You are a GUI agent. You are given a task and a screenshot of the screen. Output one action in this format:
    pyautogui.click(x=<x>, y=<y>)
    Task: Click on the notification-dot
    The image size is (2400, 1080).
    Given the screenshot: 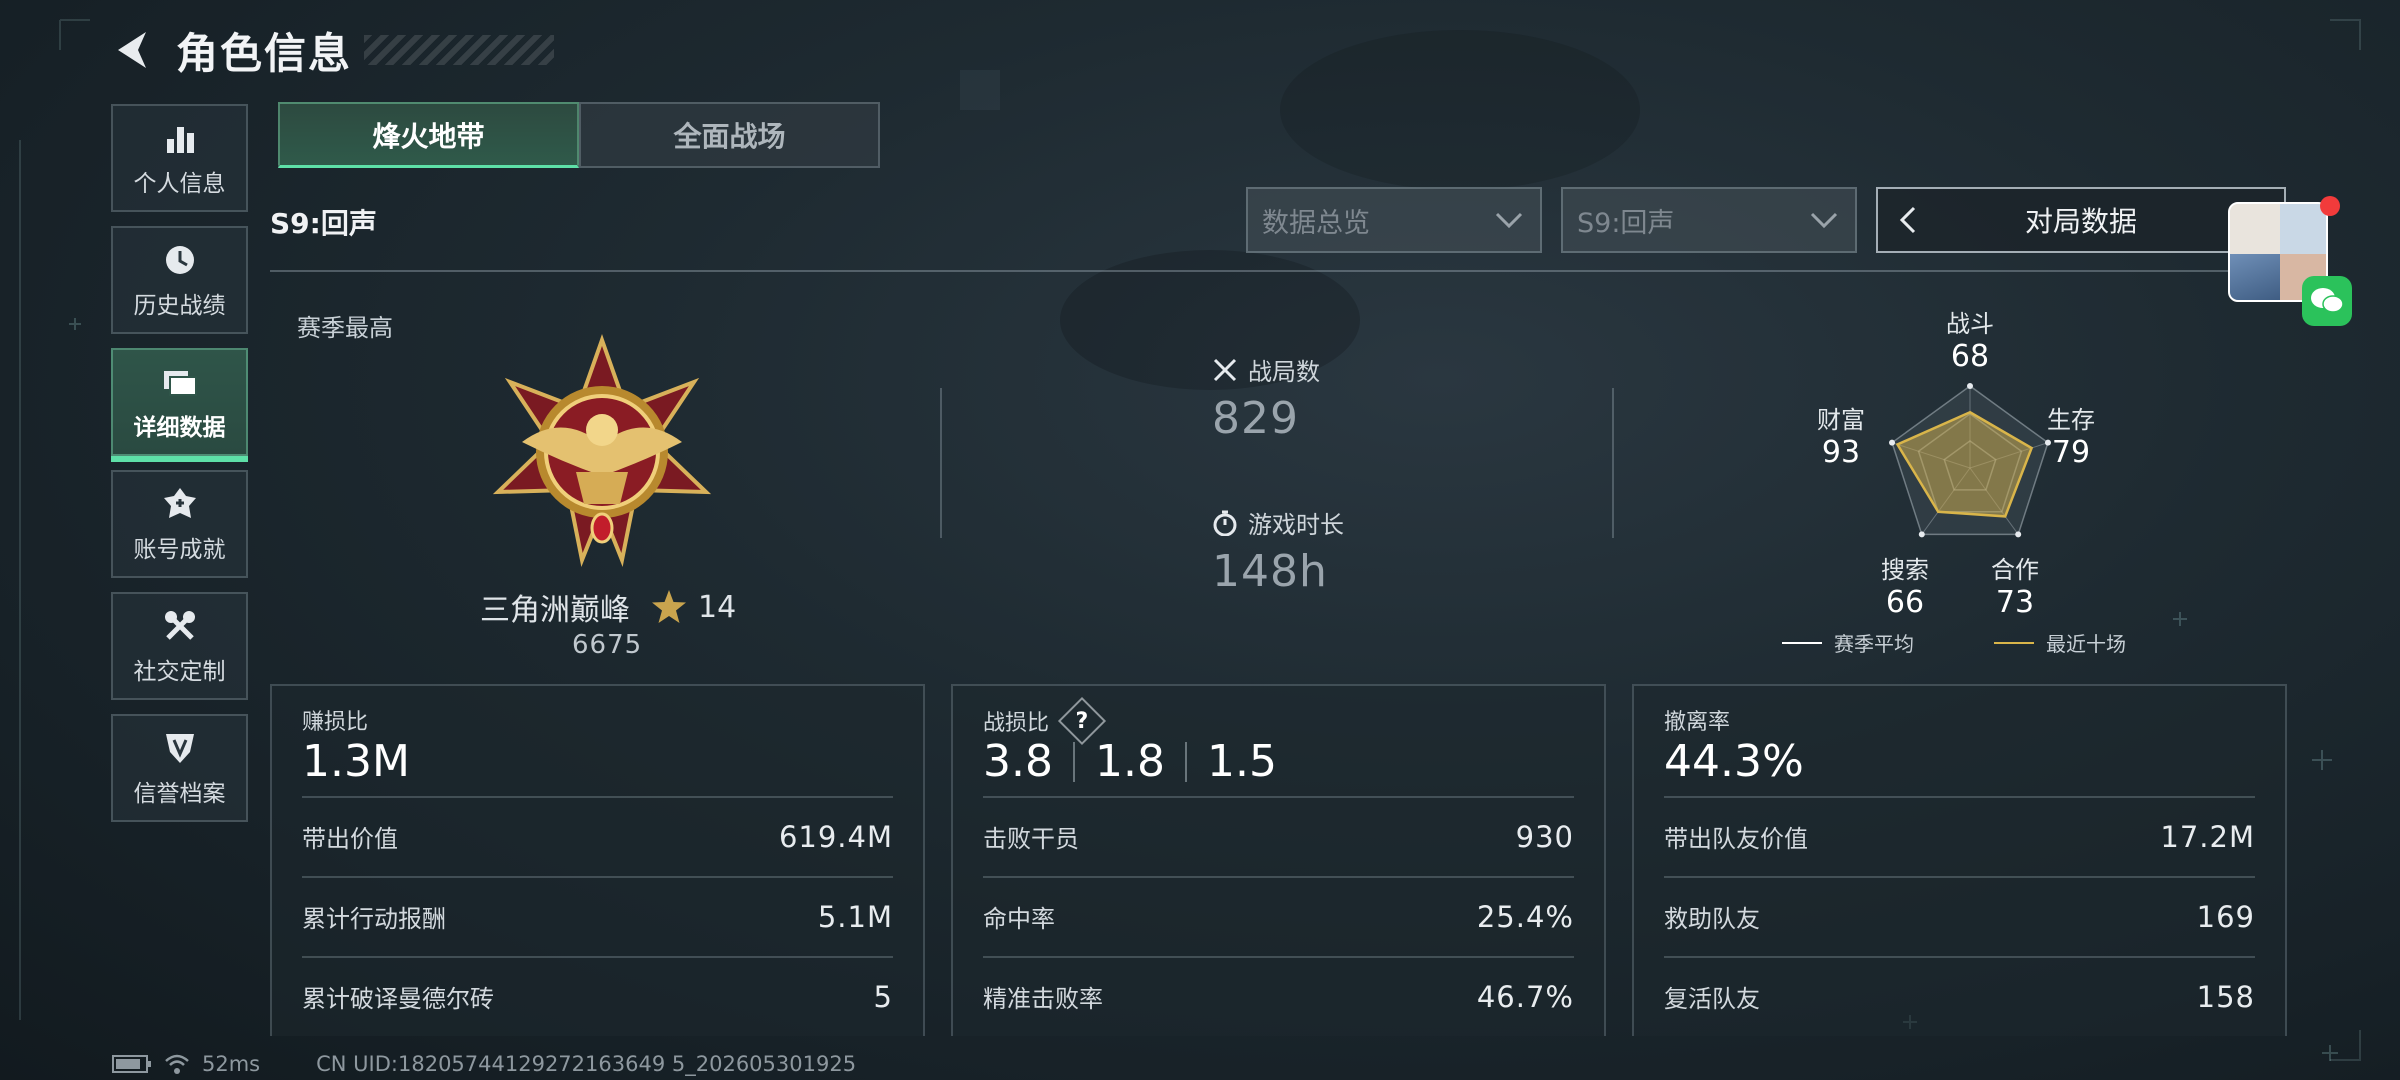 What is the action you would take?
    pyautogui.click(x=2330, y=206)
    